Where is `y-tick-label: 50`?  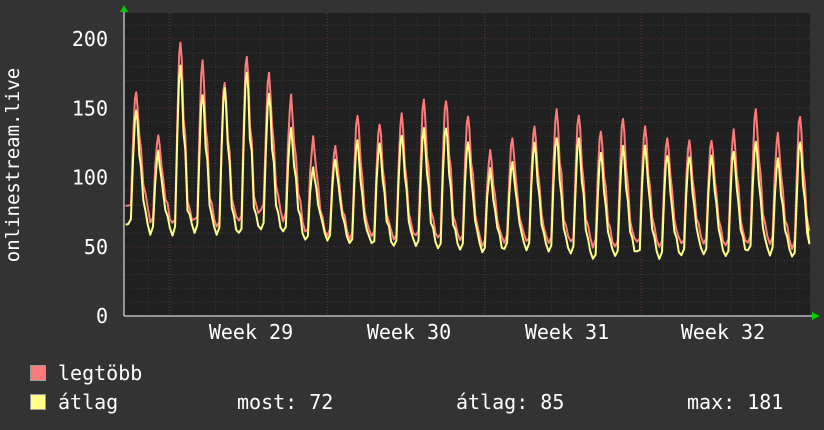 y-tick-label: 50 is located at coordinates (96, 247).